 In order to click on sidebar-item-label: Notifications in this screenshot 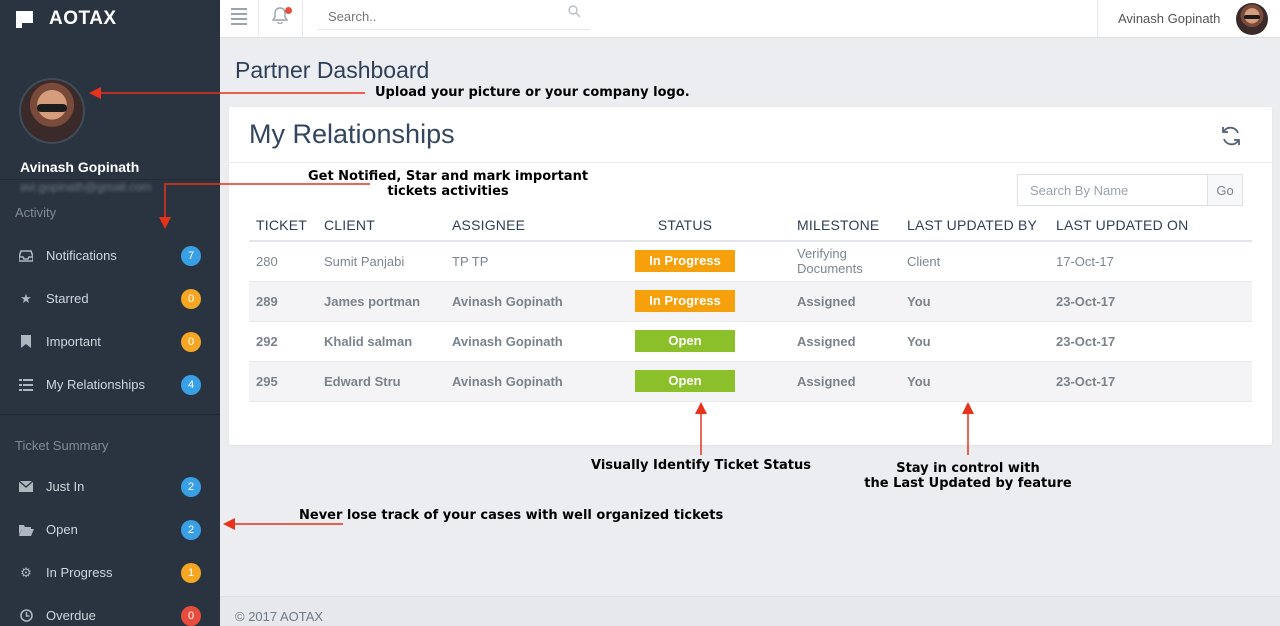, I will do `click(81, 255)`.